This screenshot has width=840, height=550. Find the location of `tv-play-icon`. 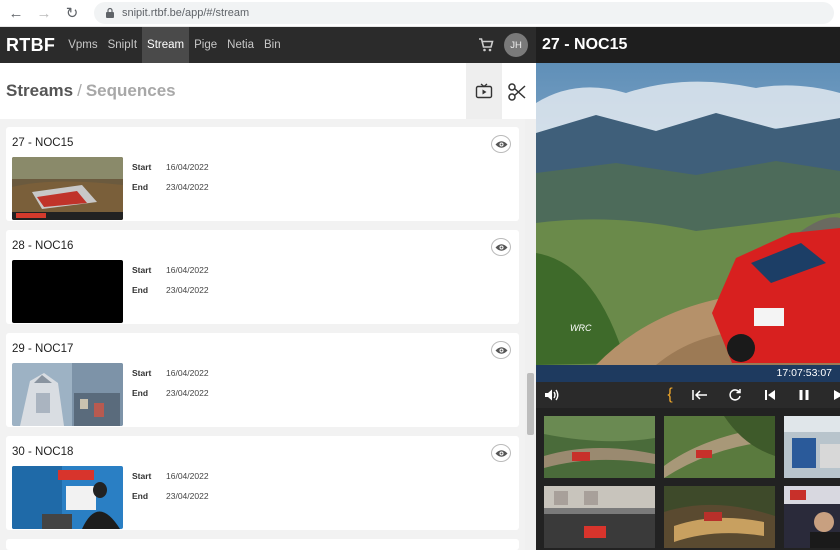

tv-play-icon is located at coordinates (484, 91).